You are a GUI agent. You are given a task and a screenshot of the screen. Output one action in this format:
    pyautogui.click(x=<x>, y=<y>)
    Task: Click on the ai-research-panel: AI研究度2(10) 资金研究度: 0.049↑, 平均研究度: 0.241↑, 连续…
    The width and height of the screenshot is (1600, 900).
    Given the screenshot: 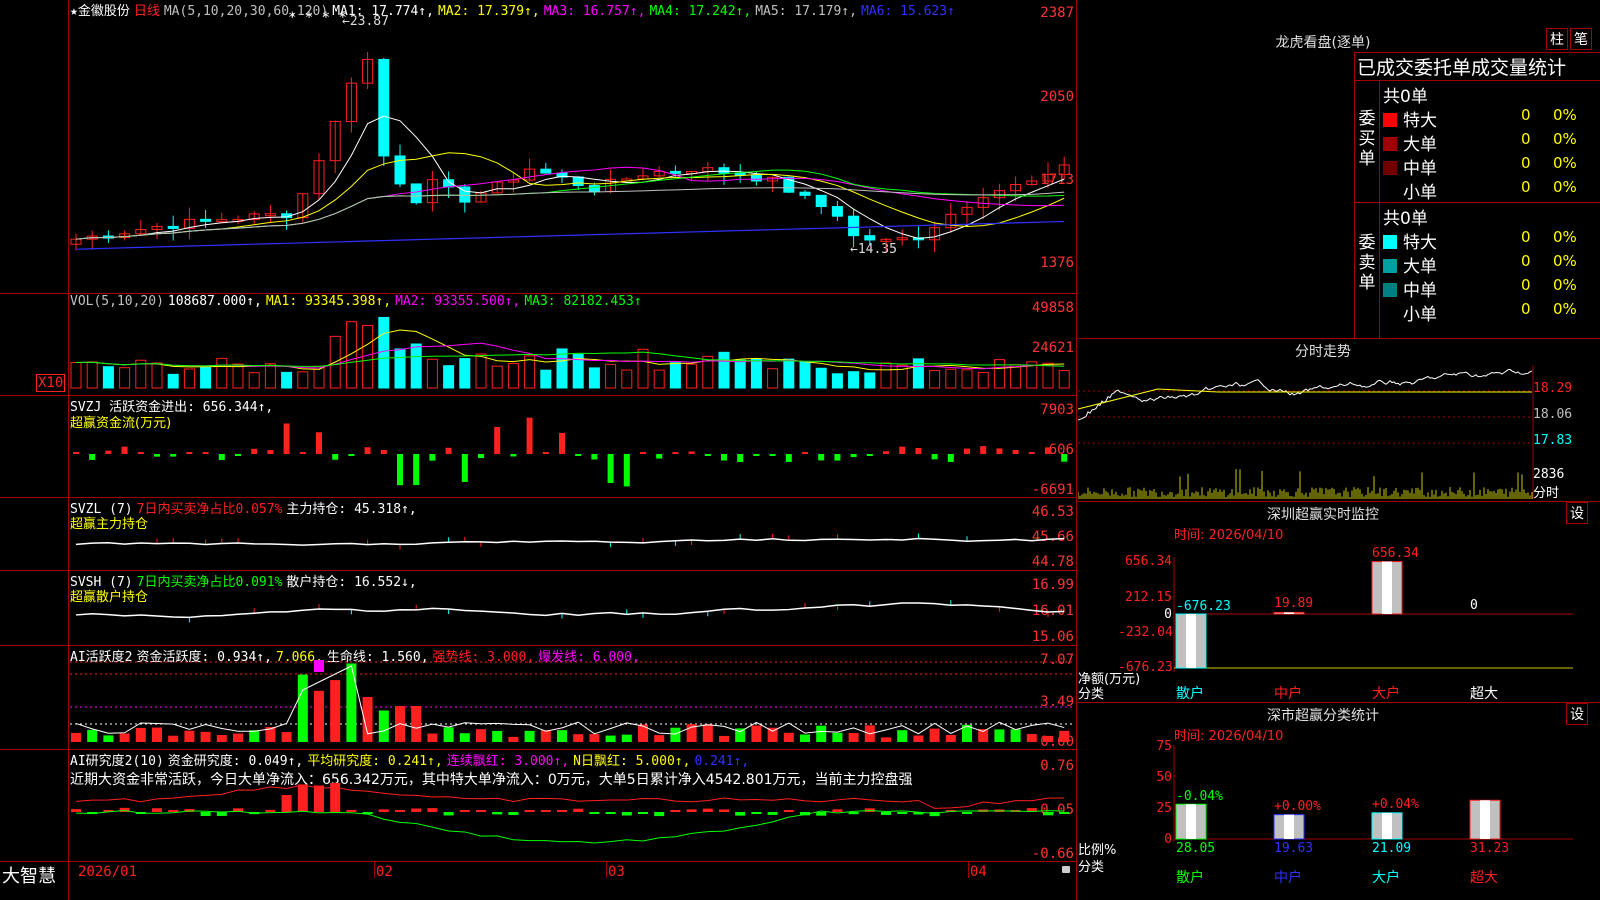 What is the action you would take?
    pyautogui.click(x=538, y=806)
    